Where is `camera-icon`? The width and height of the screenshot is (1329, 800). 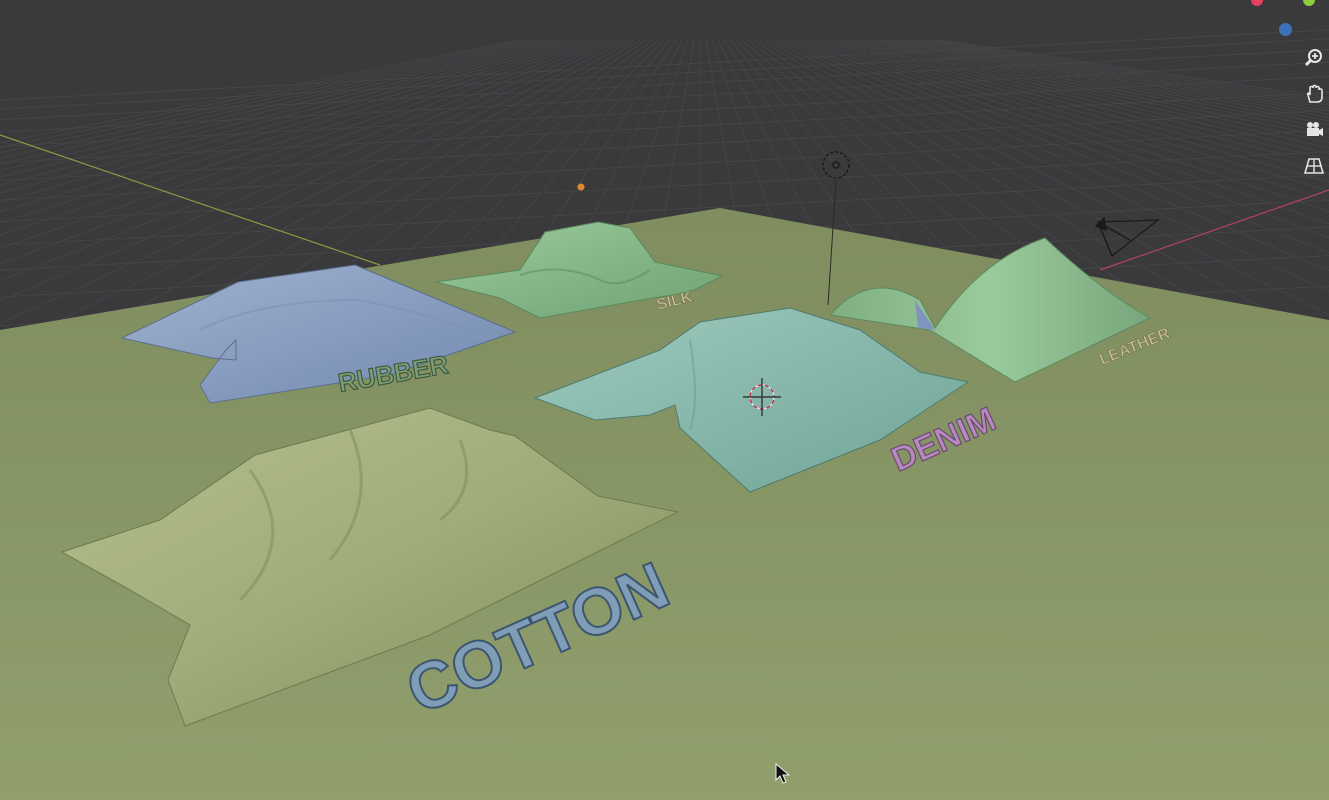
camera-icon is located at coordinates (1315, 129).